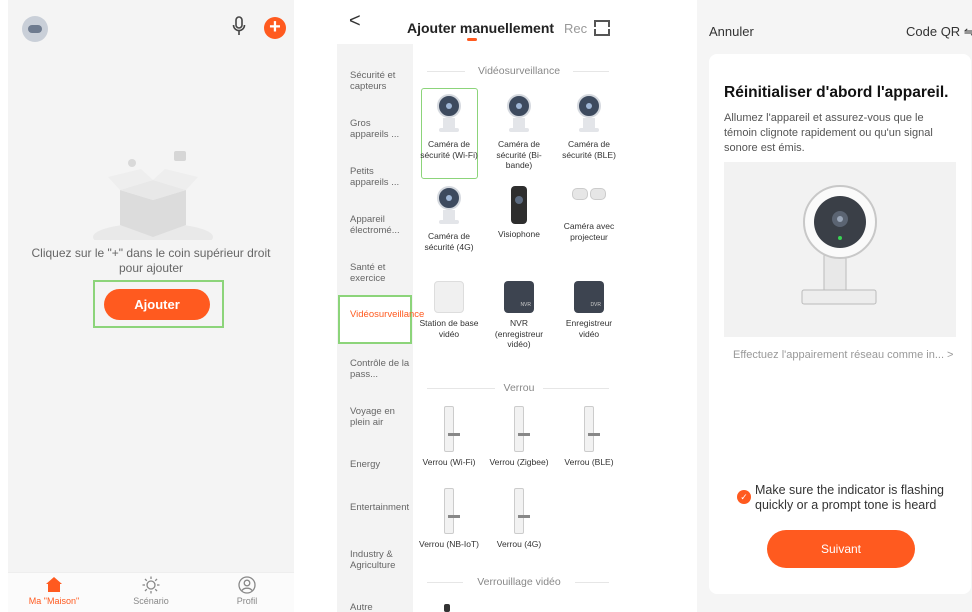  I want to click on device-camera-ble: Caméra de sécurité (BLE), so click(589, 127).